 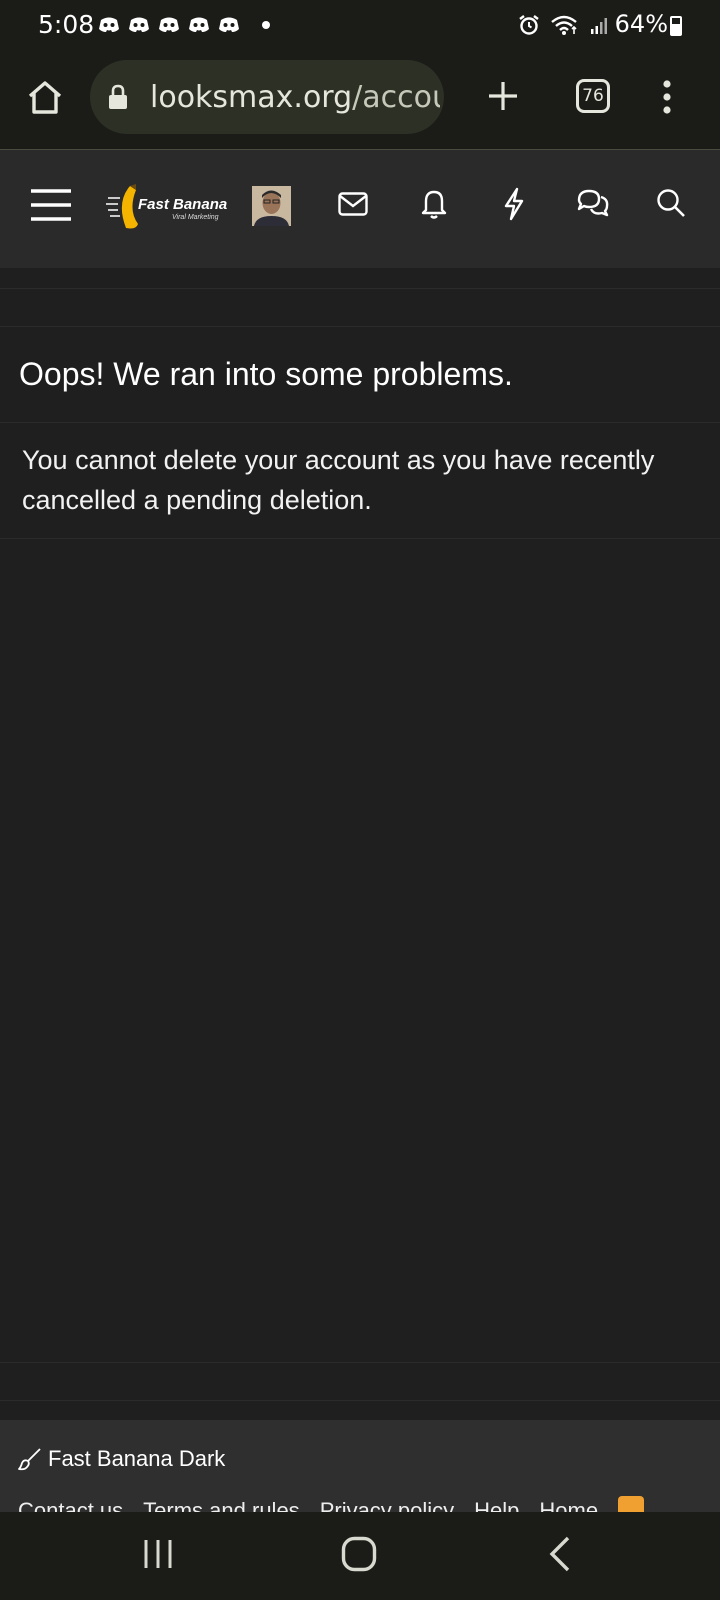 I want to click on logo-name: Fast Banana, so click(x=183, y=204).